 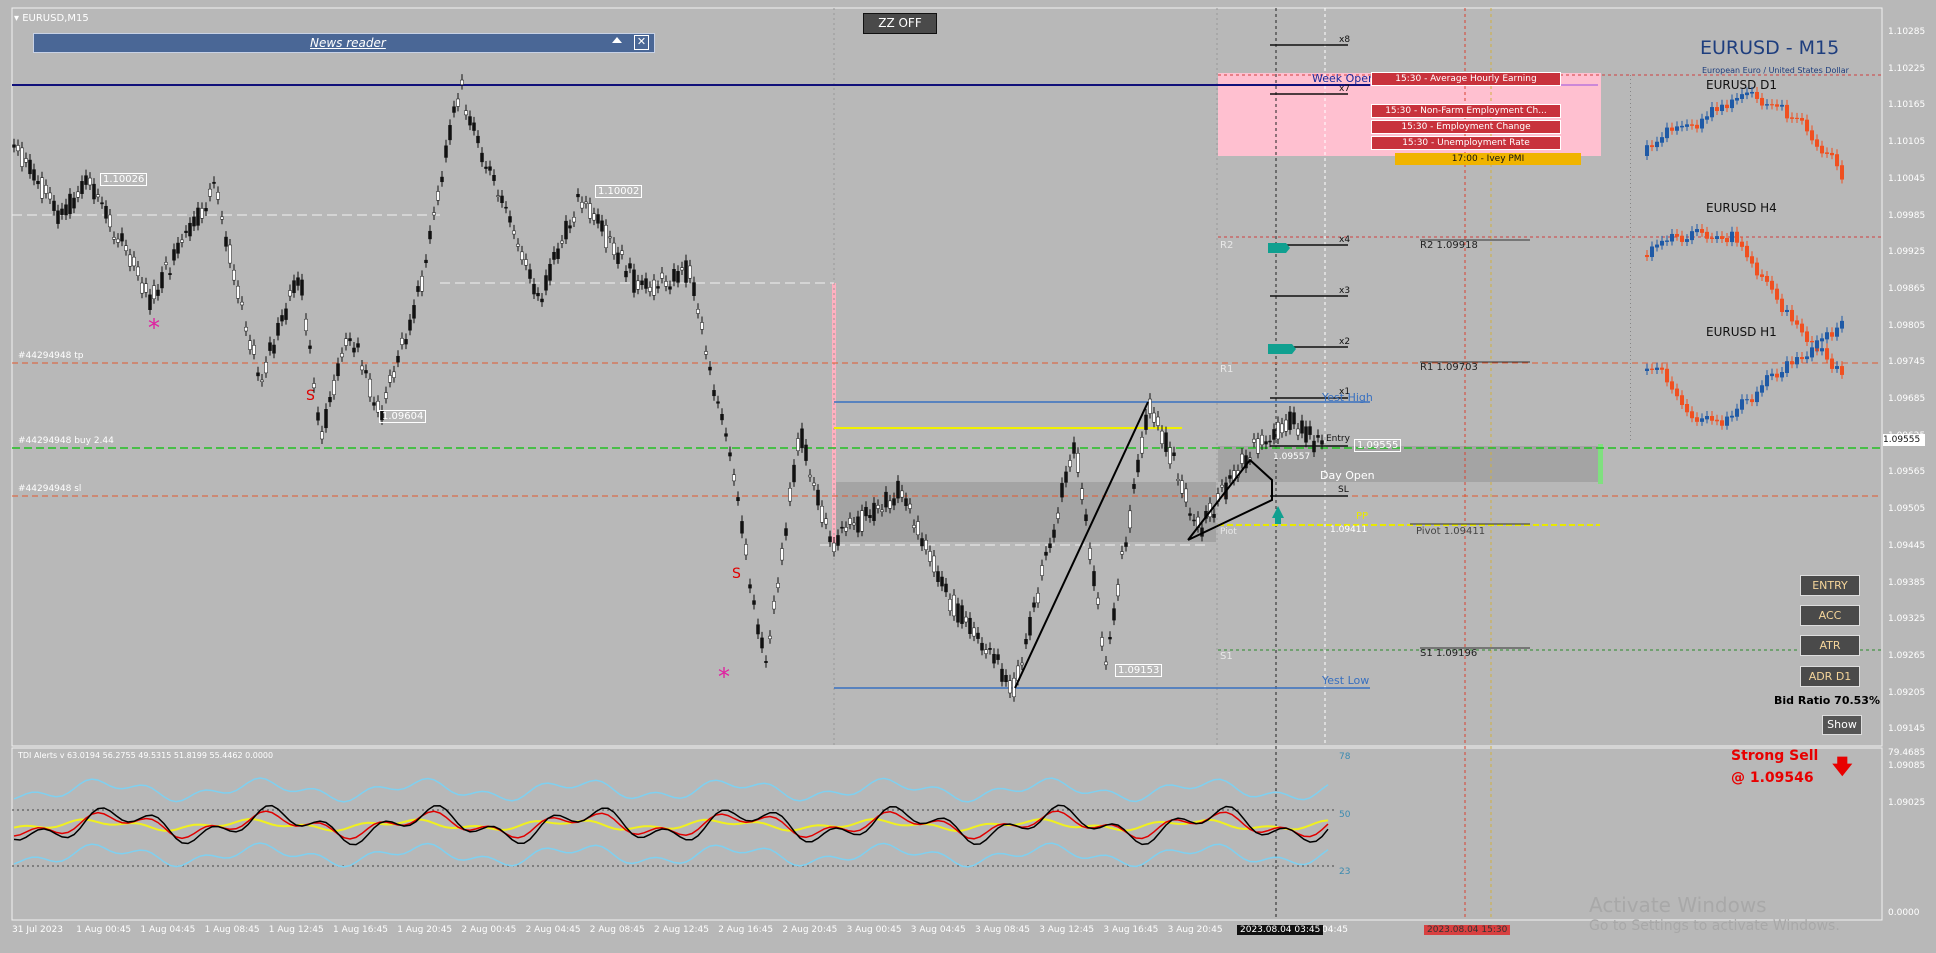 I want to click on time-axis-label: 2 Aug 20:45, so click(x=810, y=930).